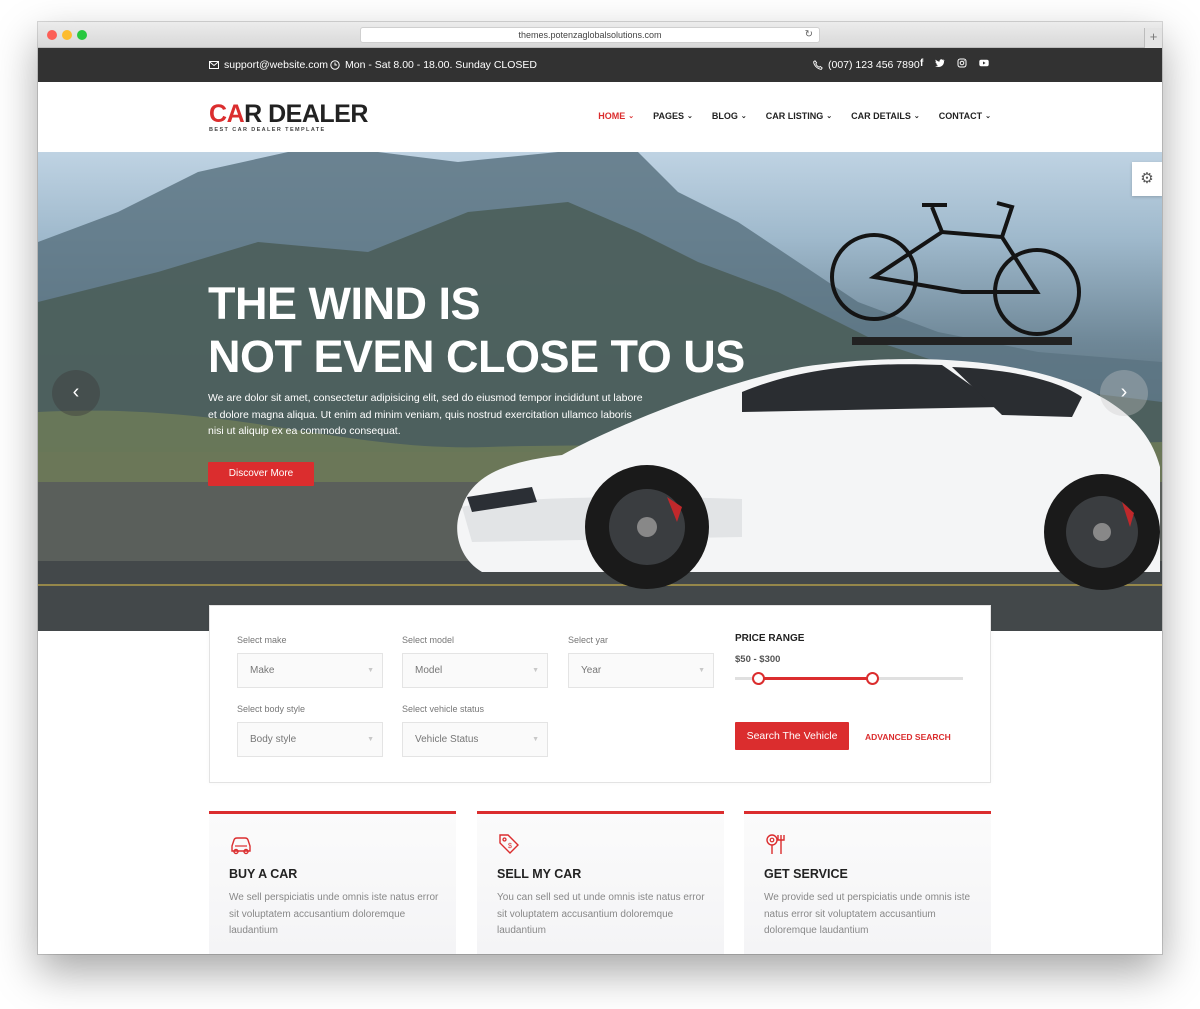  What do you see at coordinates (67, 35) in the screenshot?
I see `minimize-window-button` at bounding box center [67, 35].